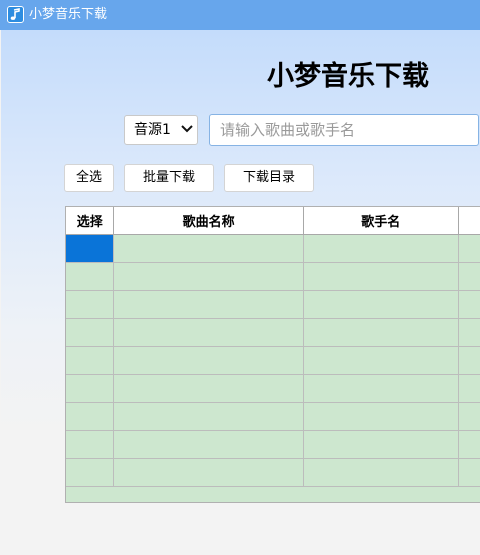 This screenshot has height=555, width=480. What do you see at coordinates (68, 14) in the screenshot?
I see `window-title: 小梦音乐下载` at bounding box center [68, 14].